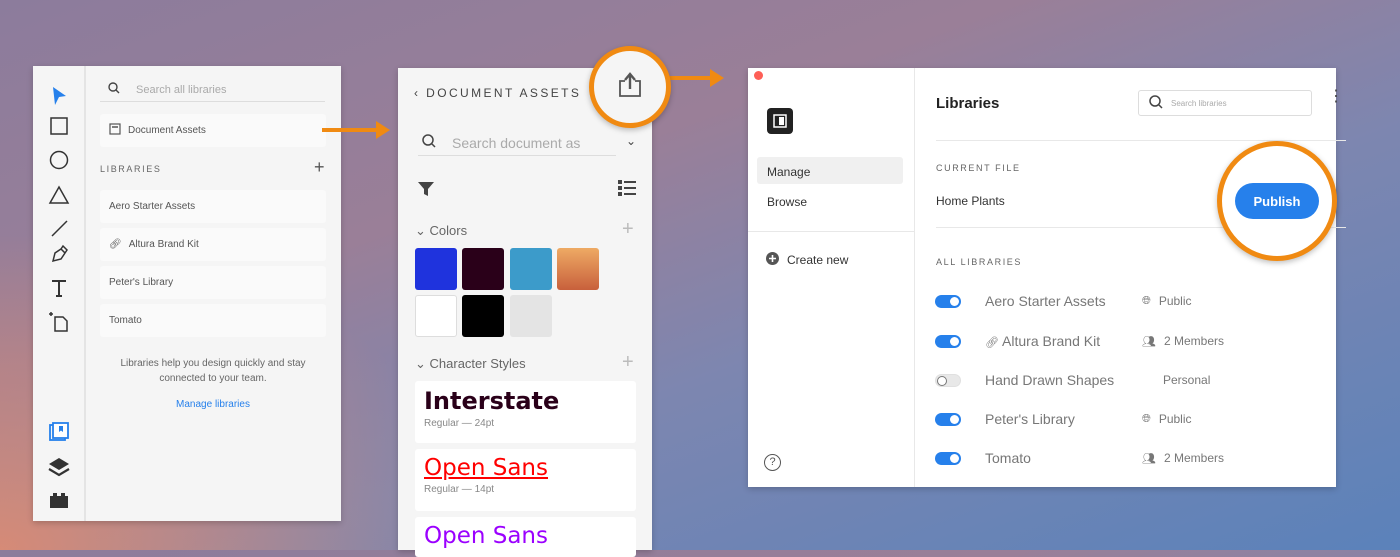 The image size is (1400, 557). Describe the element at coordinates (213, 206) in the screenshot. I see `library-item: Aero Starter Assets` at that location.